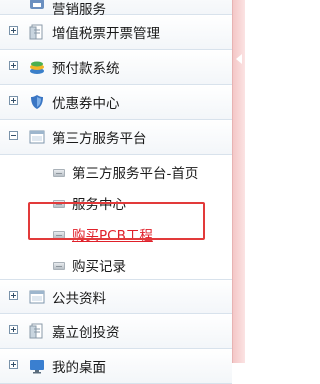 This screenshot has height=384, width=320. What do you see at coordinates (238, 181) in the screenshot?
I see `sidebar-collapse-bar` at bounding box center [238, 181].